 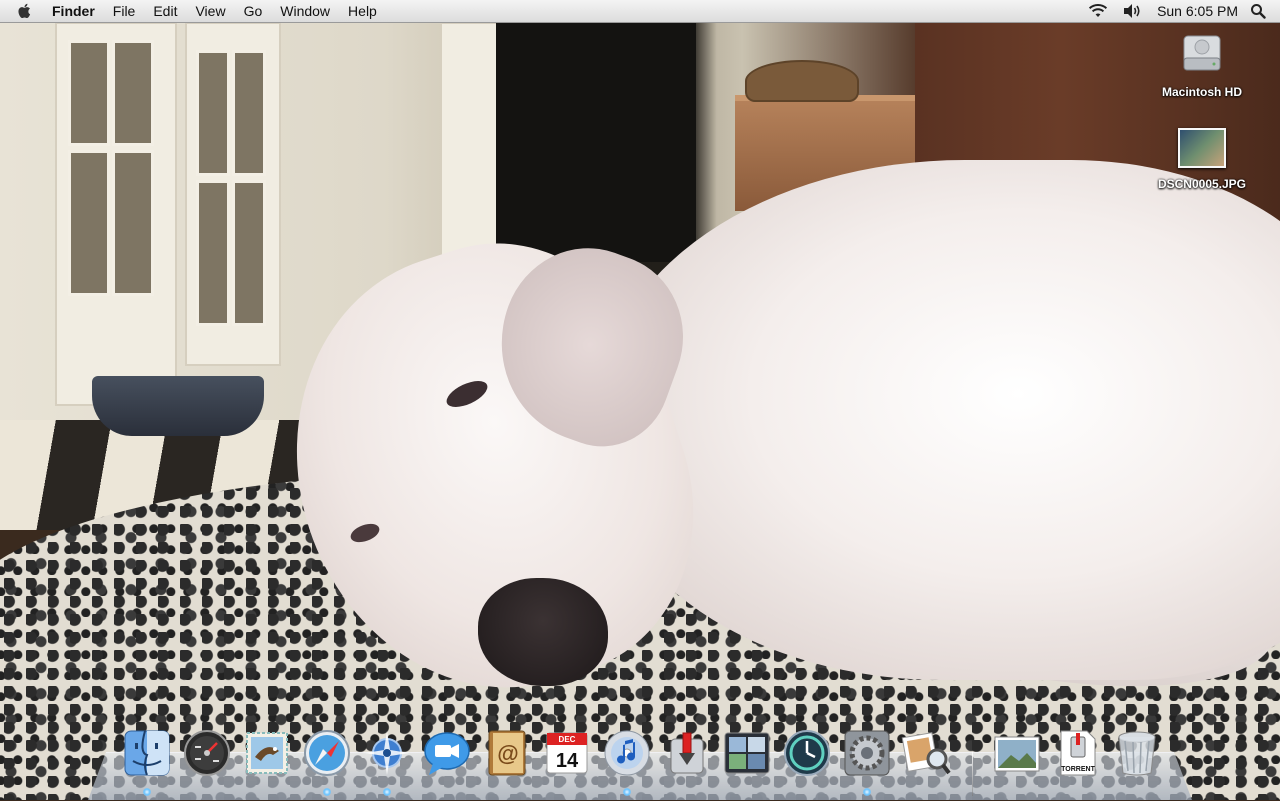 I want to click on ical-month: DEC, so click(x=567, y=739).